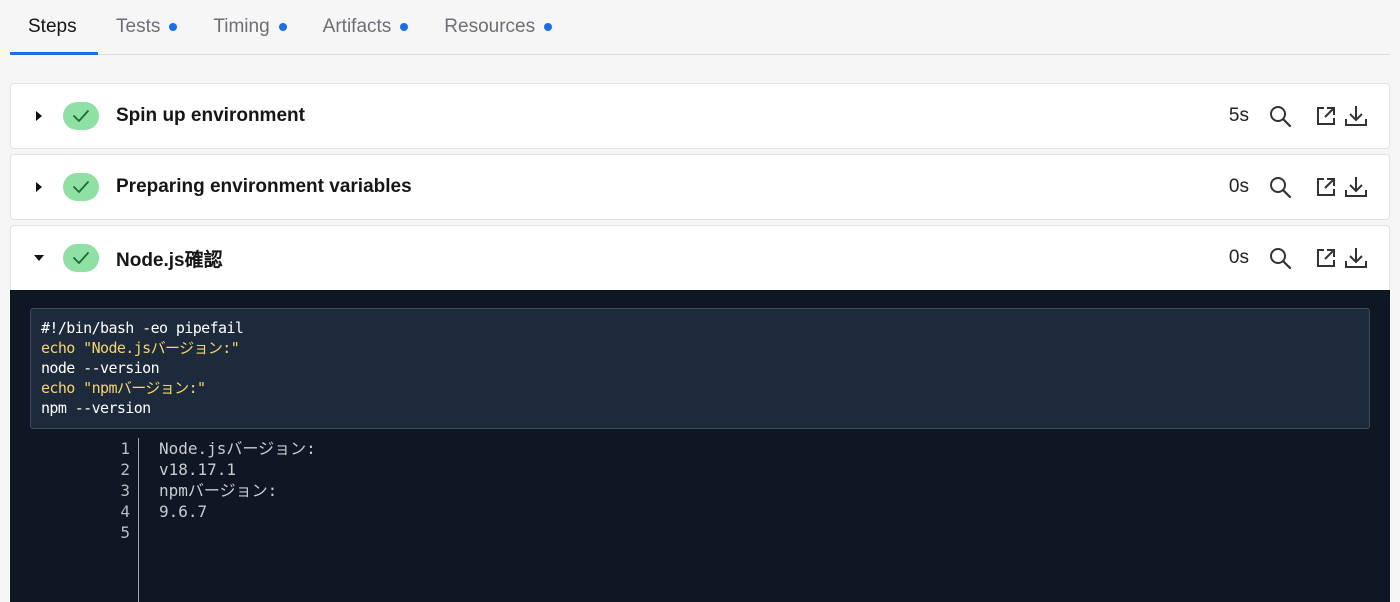  I want to click on tab-artifacts: Artifacts, so click(366, 27).